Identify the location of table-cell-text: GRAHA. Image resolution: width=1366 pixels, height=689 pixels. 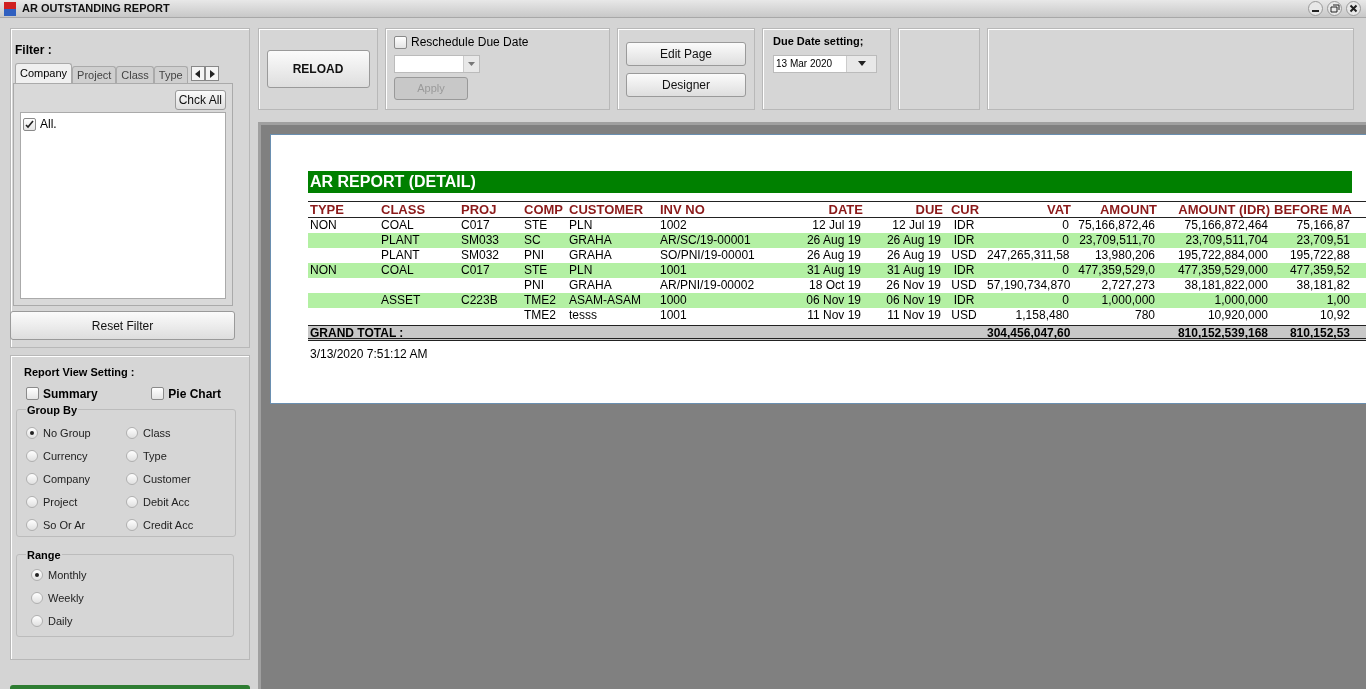
(590, 255).